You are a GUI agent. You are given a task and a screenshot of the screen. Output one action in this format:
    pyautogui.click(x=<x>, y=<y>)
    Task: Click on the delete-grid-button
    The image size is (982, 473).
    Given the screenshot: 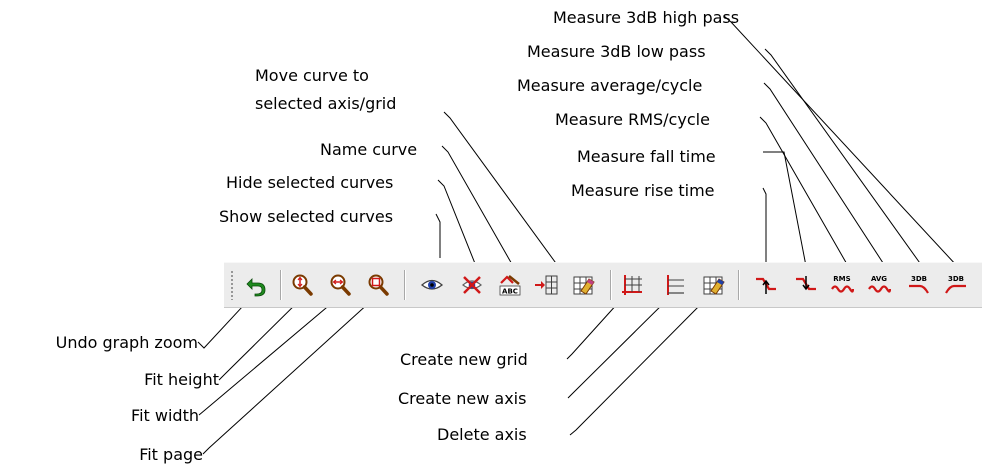 What is the action you would take?
    pyautogui.click(x=584, y=285)
    